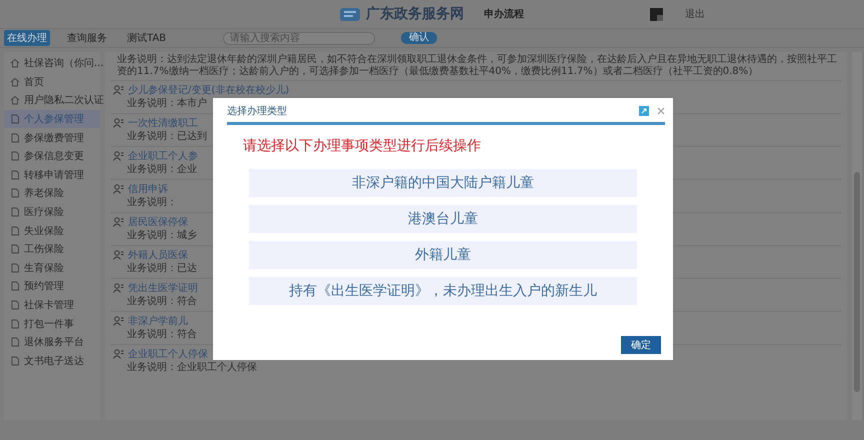 This screenshot has height=440, width=864. What do you see at coordinates (443, 219) in the screenshot?
I see `option-button: 港澳台儿童` at bounding box center [443, 219].